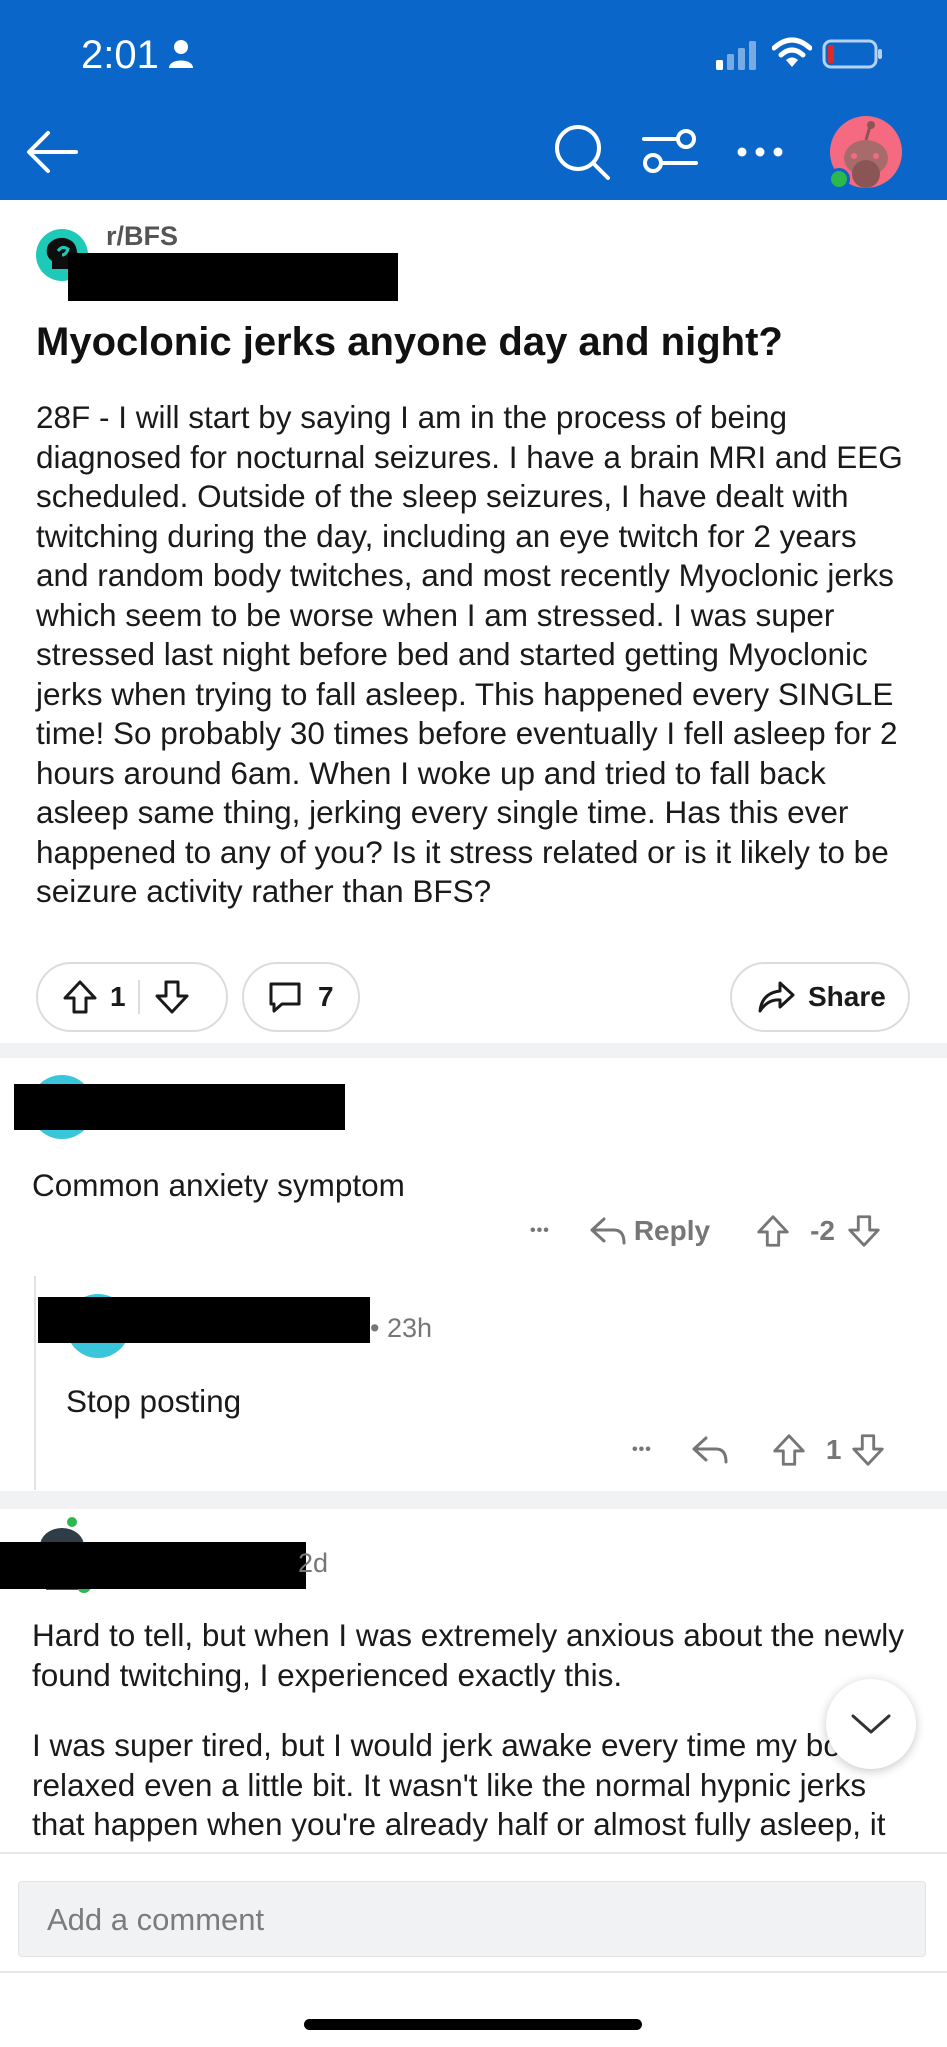 The image size is (947, 2047). I want to click on search-button, so click(582, 152).